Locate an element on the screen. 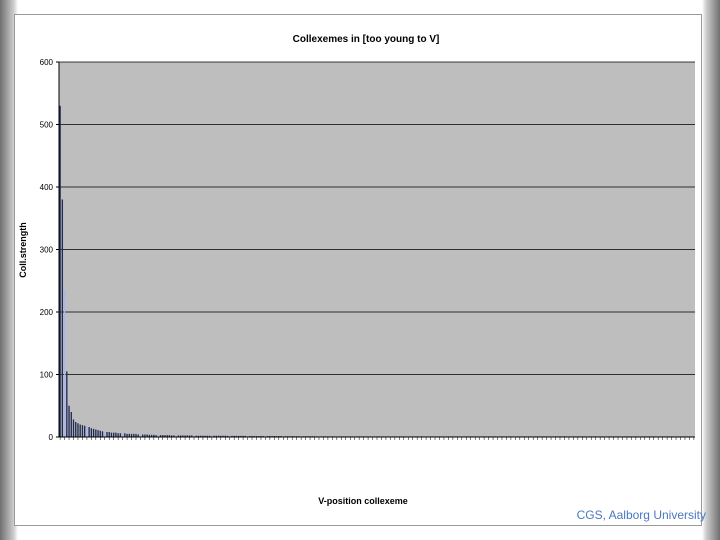 The image size is (720, 540). y-tick-label: 100 is located at coordinates (47, 375).